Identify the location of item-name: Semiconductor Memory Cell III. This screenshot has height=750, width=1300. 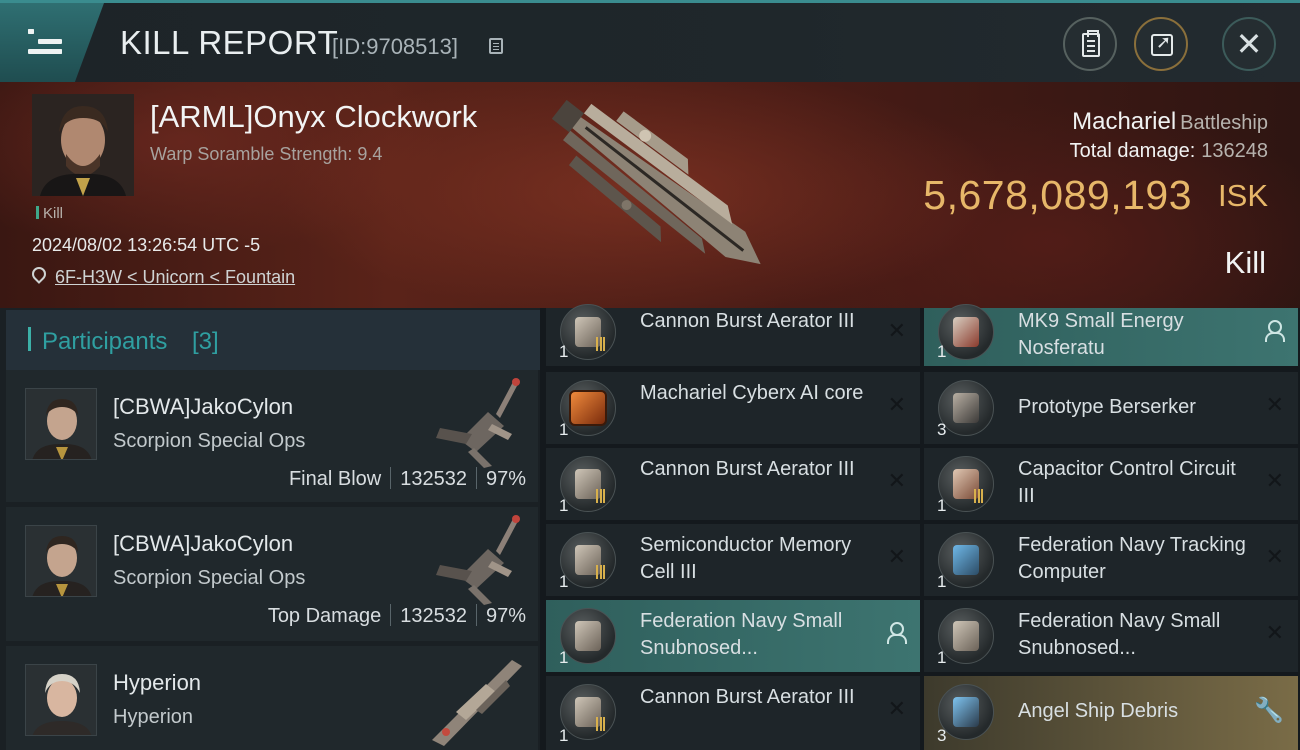
(746, 558).